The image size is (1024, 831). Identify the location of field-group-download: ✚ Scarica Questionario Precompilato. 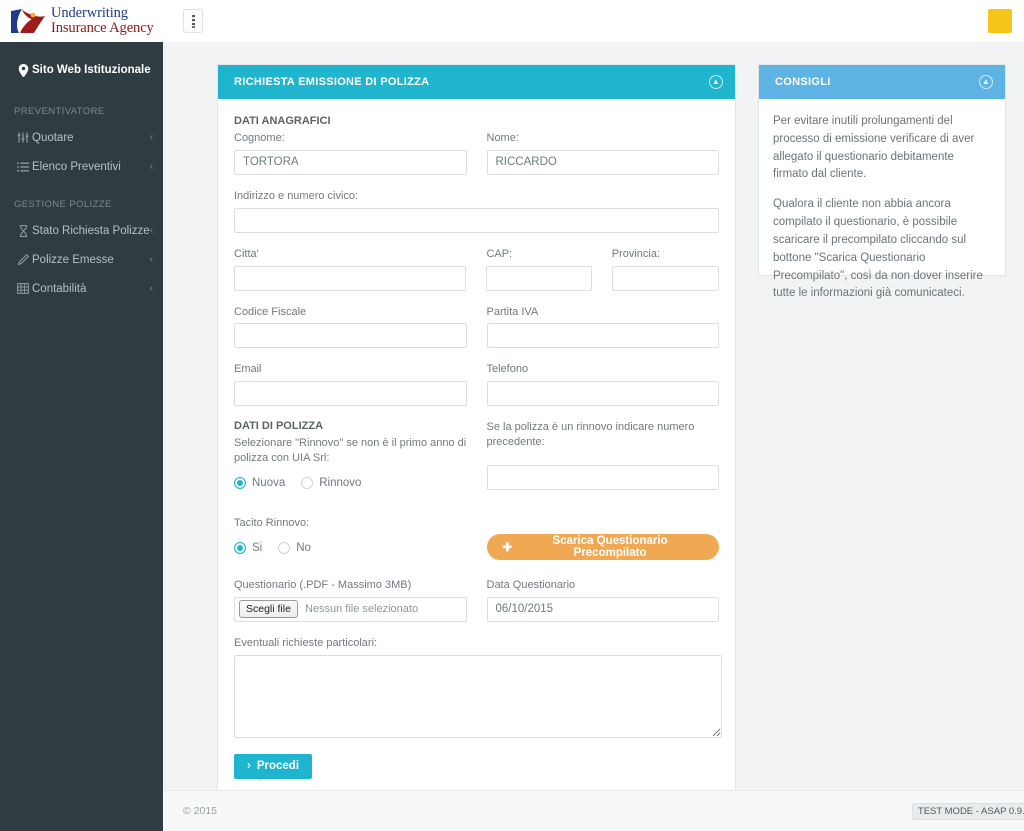
(602, 530).